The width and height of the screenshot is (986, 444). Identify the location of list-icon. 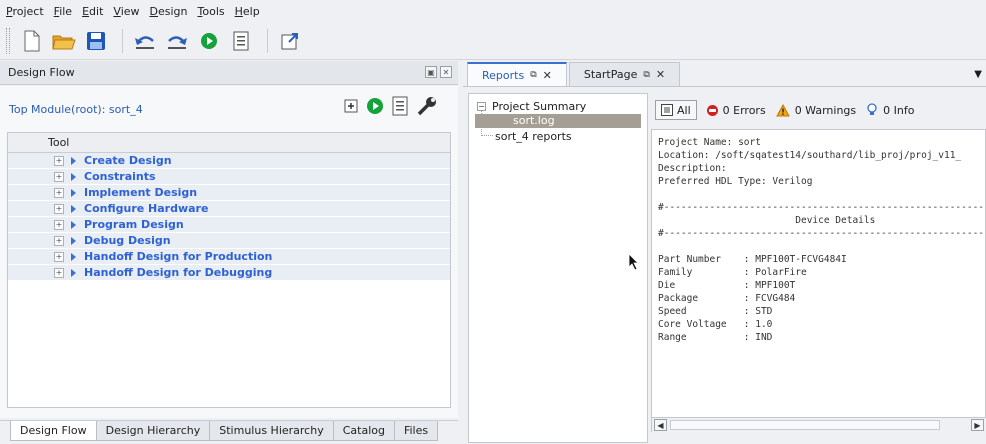
(667, 110).